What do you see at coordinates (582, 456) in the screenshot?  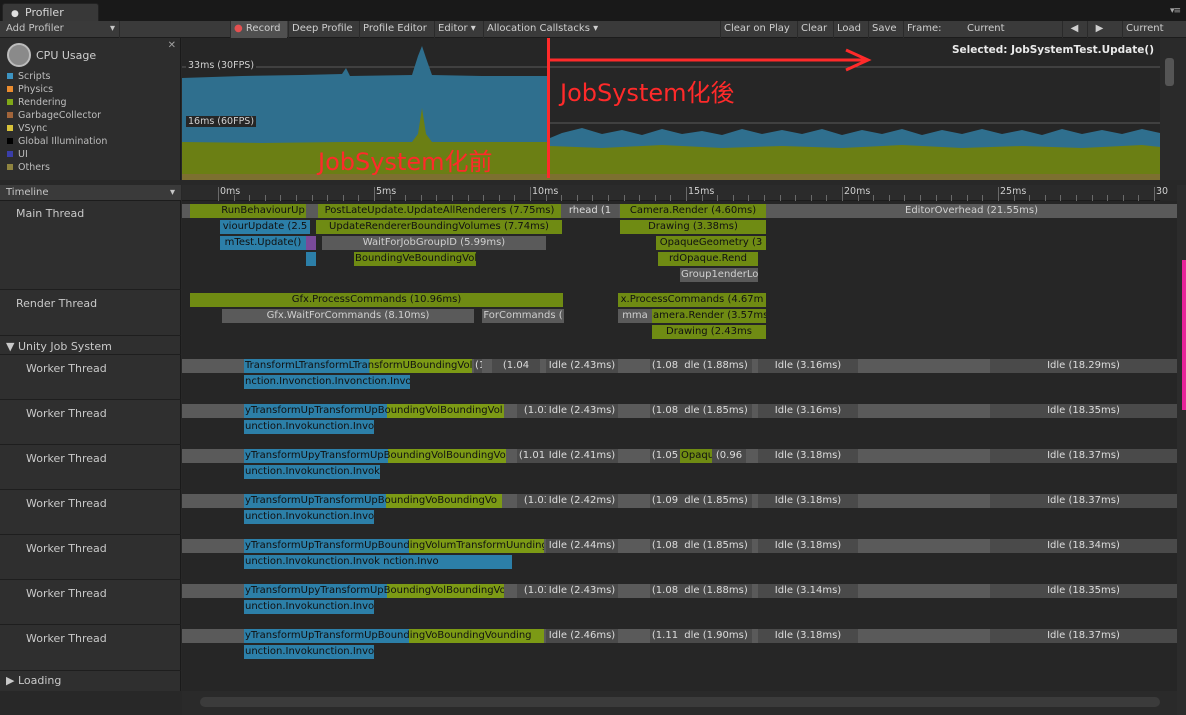 I see `timeline-block: Idle (2.41ms)` at bounding box center [582, 456].